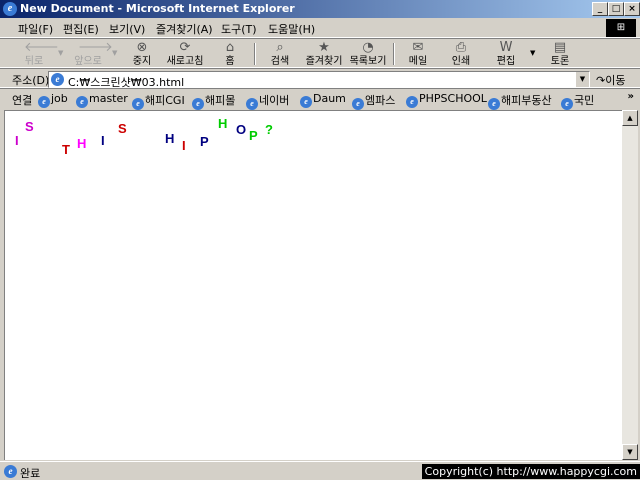 The width and height of the screenshot is (640, 480). I want to click on menu-edit: 편집(E), so click(81, 29).